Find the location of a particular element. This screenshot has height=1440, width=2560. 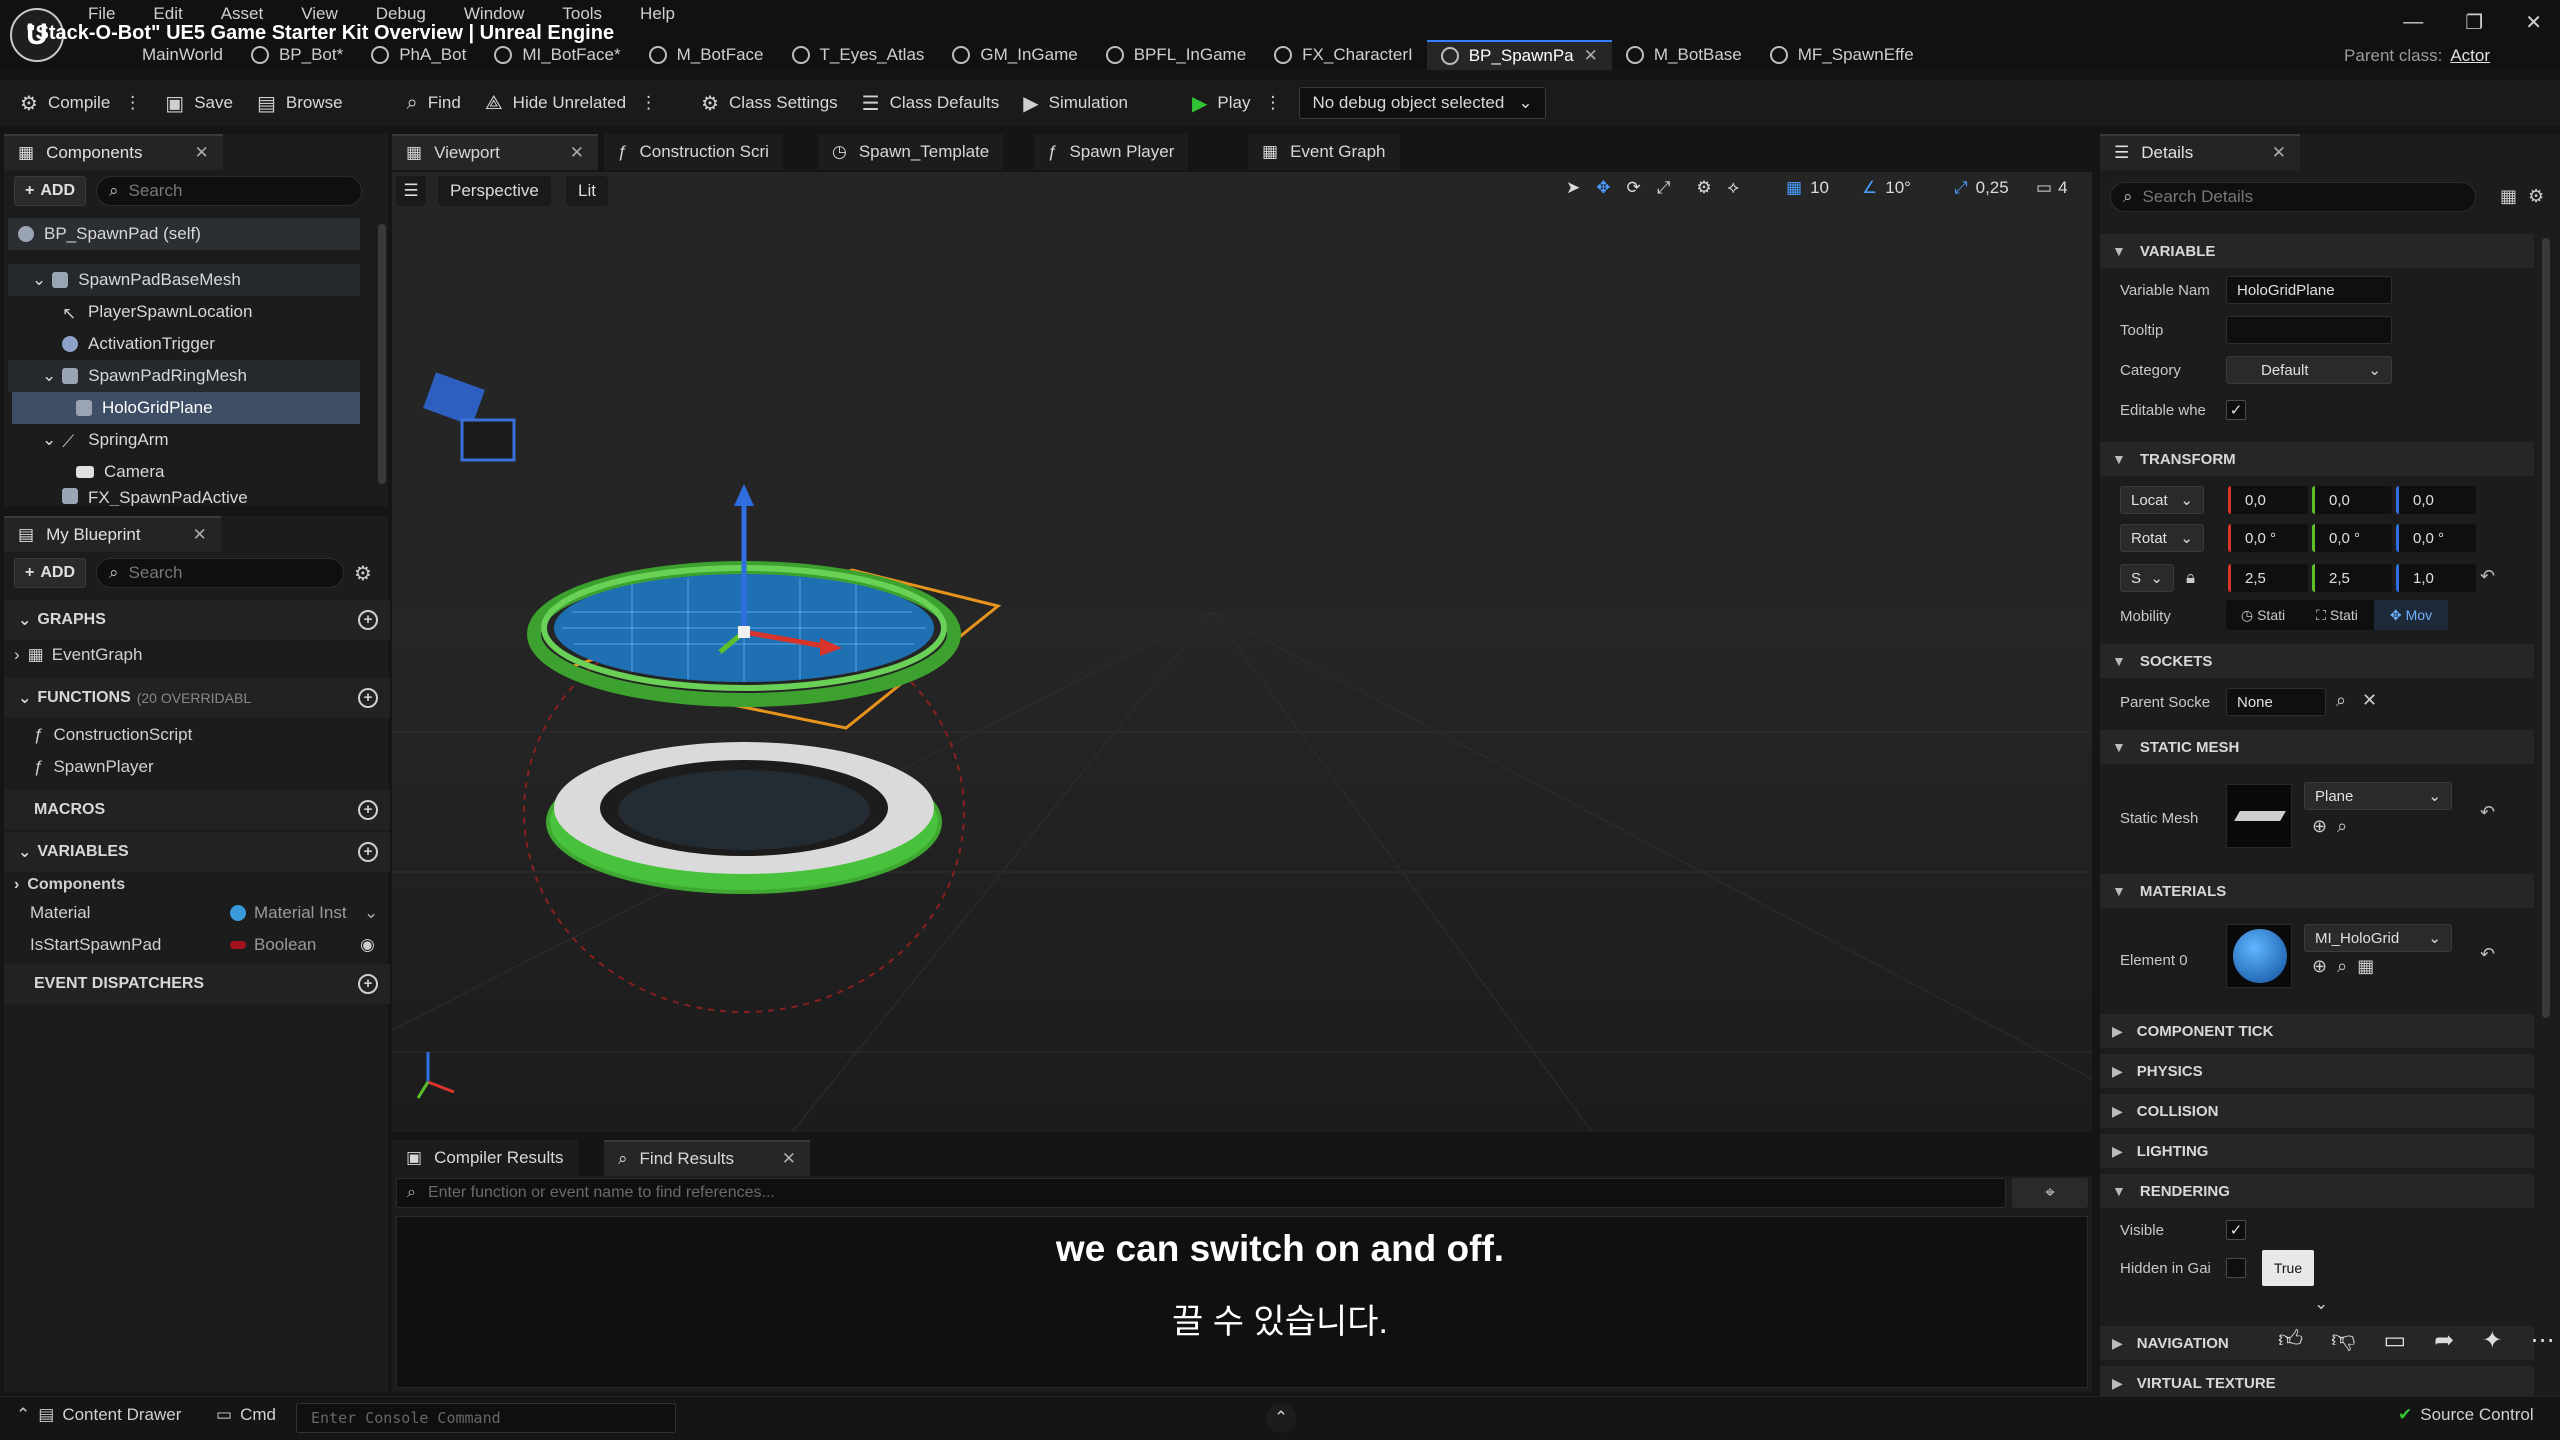

binoculars-icon: ⌖ is located at coordinates (2050, 1193).